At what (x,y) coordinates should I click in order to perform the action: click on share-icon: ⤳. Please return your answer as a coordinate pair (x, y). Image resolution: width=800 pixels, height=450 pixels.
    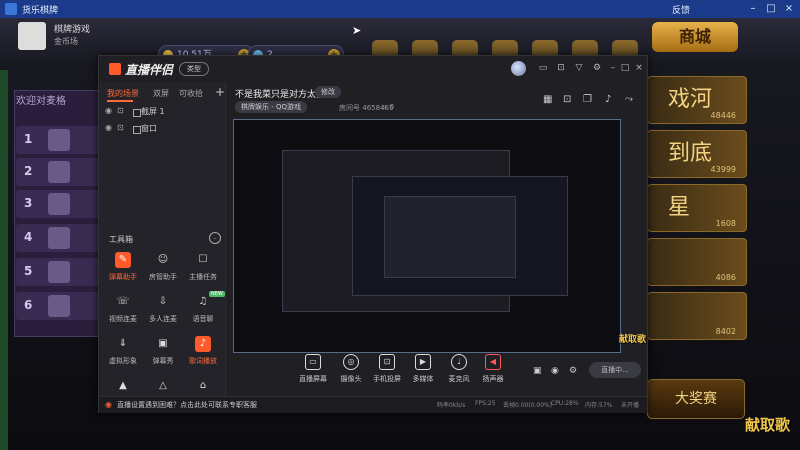
    Looking at the image, I should click on (629, 99).